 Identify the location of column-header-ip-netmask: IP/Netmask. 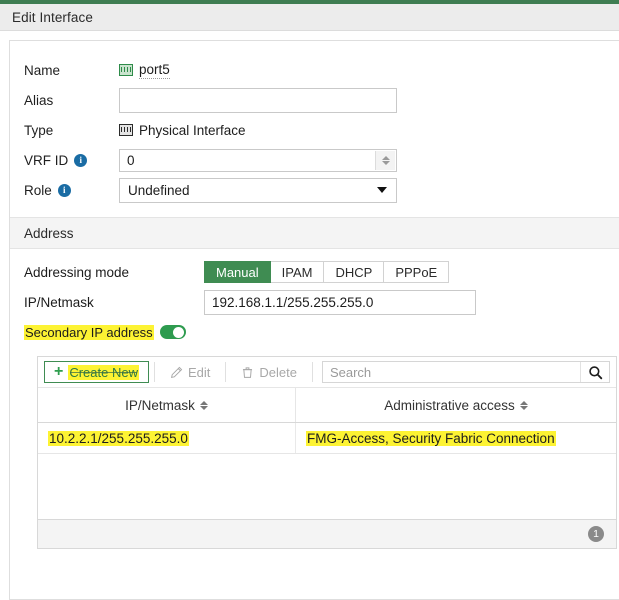
(167, 405).